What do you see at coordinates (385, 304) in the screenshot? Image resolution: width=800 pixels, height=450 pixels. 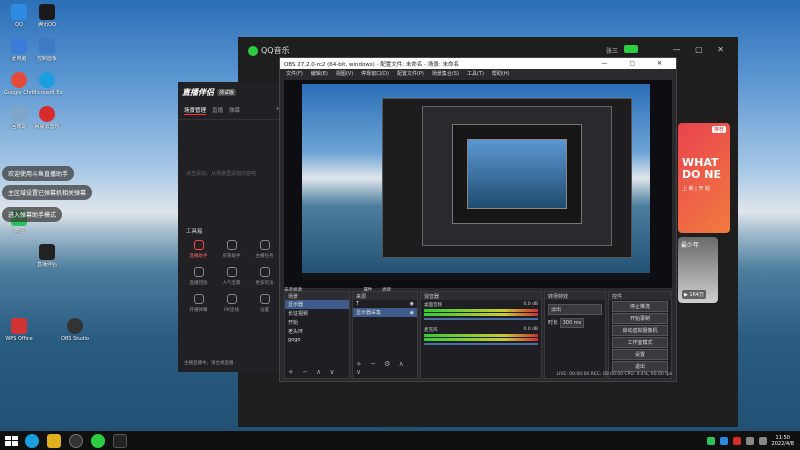 I see `source-item: T ◉` at bounding box center [385, 304].